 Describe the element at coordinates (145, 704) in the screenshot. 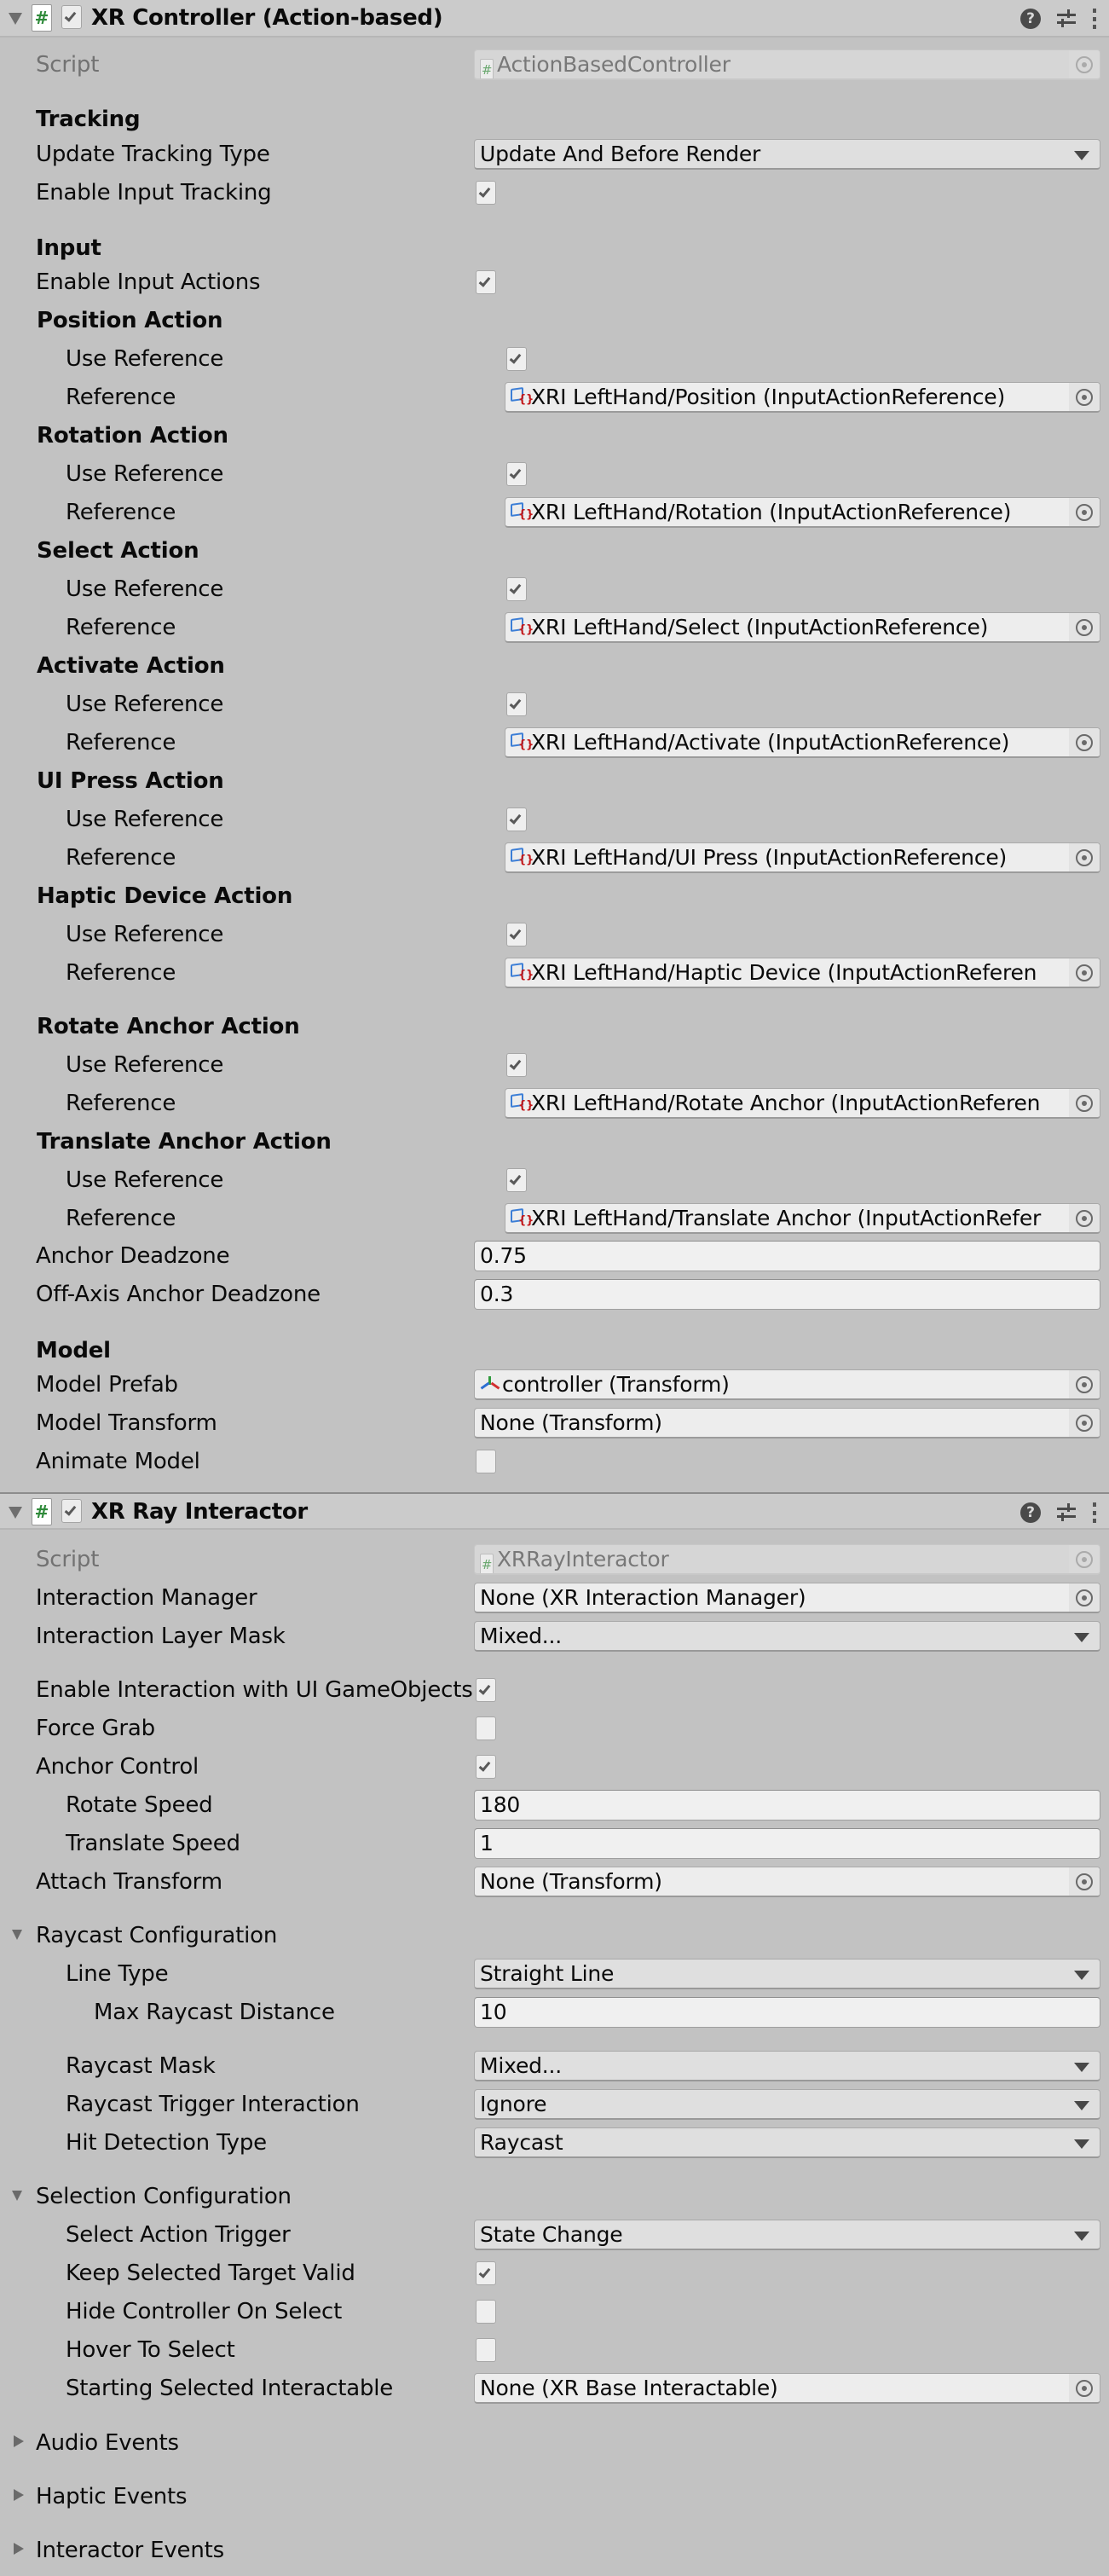

I see `use-reference-label: Use Reference` at that location.